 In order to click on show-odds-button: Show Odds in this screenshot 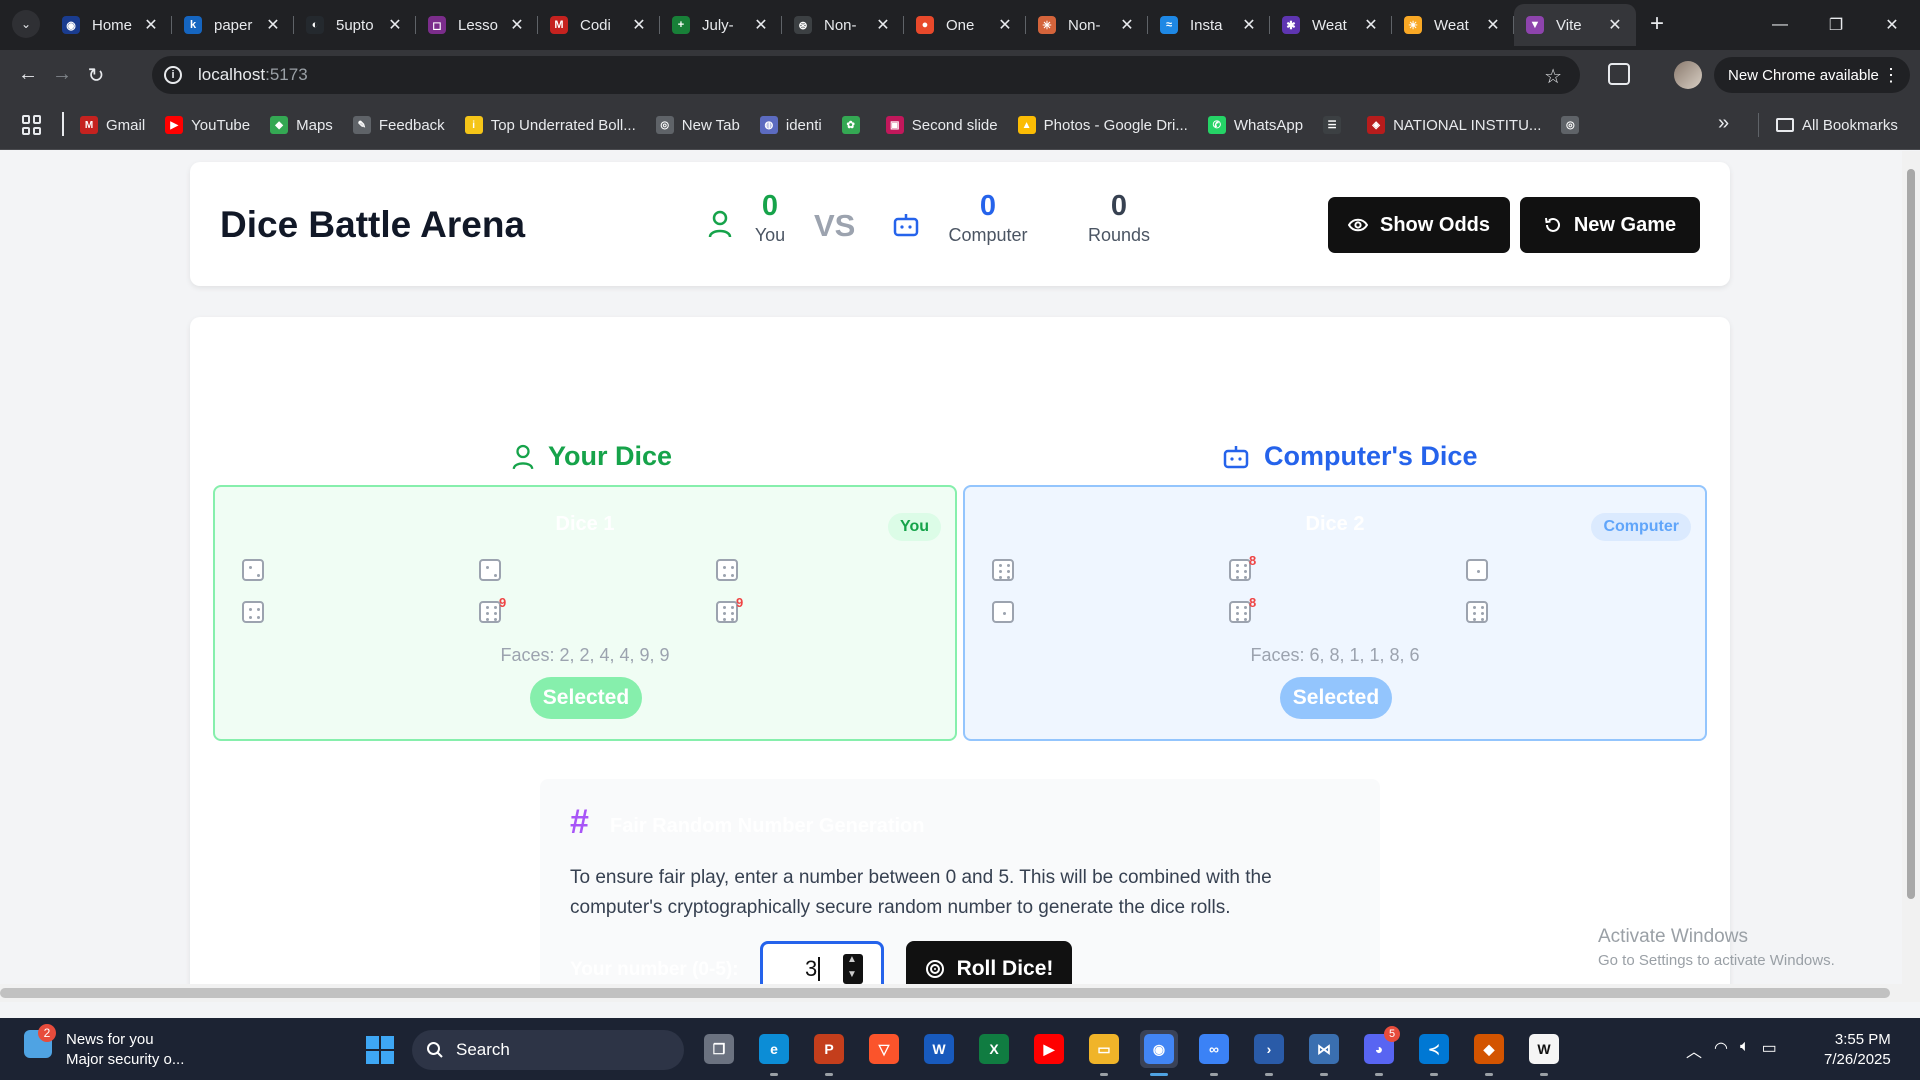, I will do `click(1419, 225)`.